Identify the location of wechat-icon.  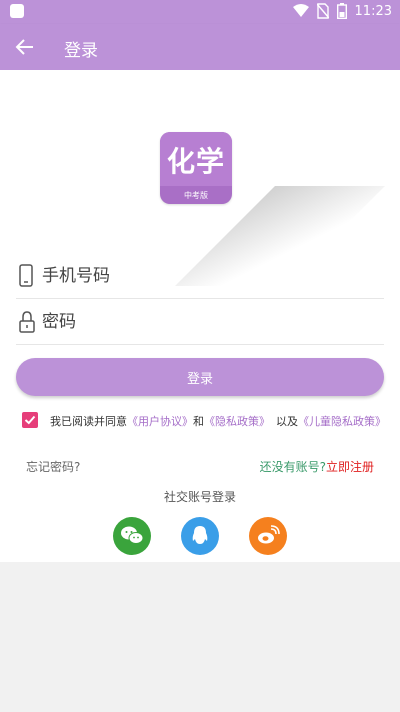
(132, 535).